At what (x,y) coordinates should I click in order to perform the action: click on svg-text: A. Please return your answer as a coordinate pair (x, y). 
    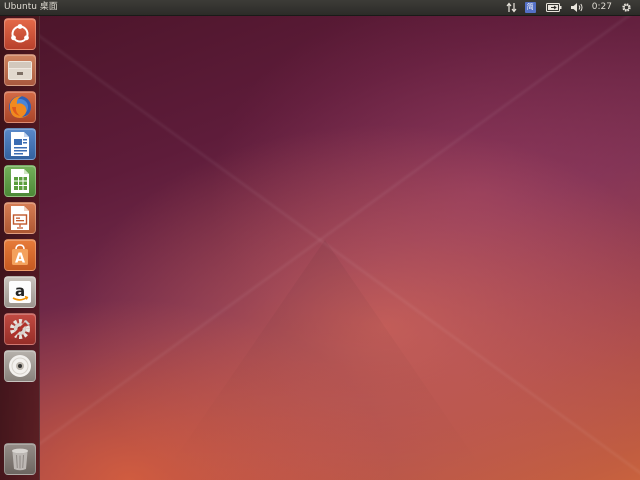
    Looking at the image, I should click on (20, 259).